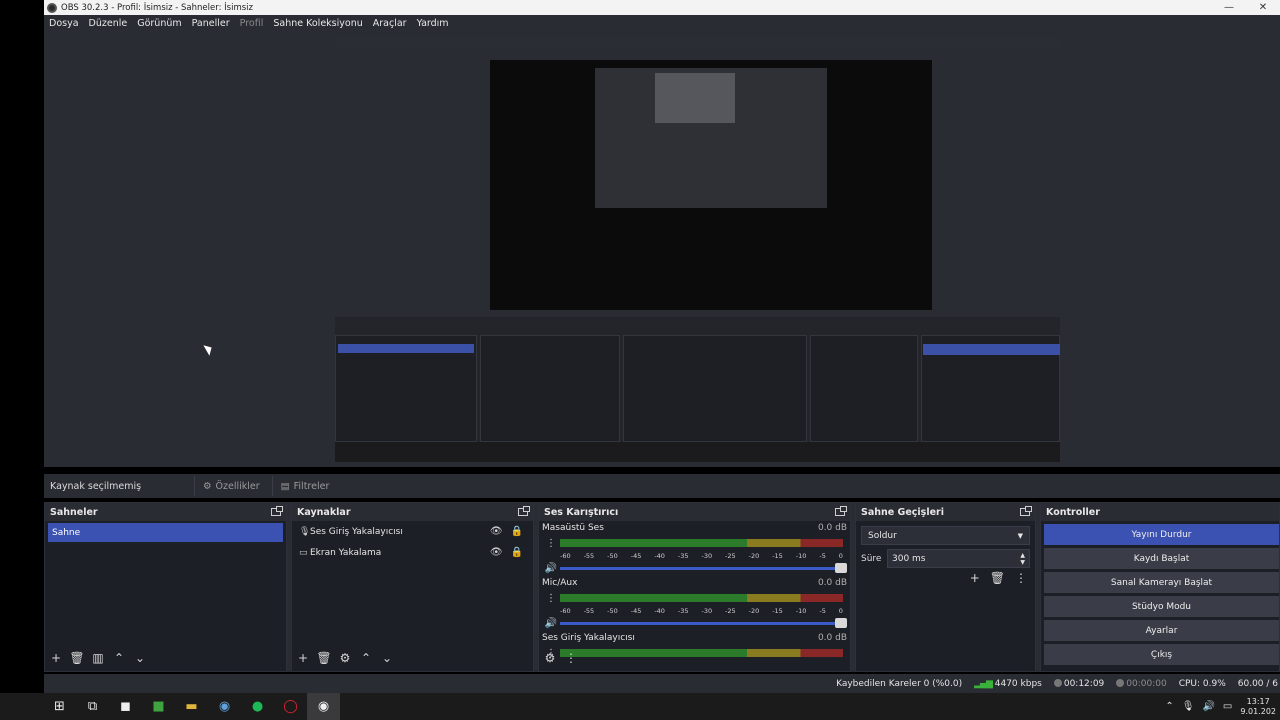 The height and width of the screenshot is (720, 1280). I want to click on spotify-icon: ●, so click(257, 706).